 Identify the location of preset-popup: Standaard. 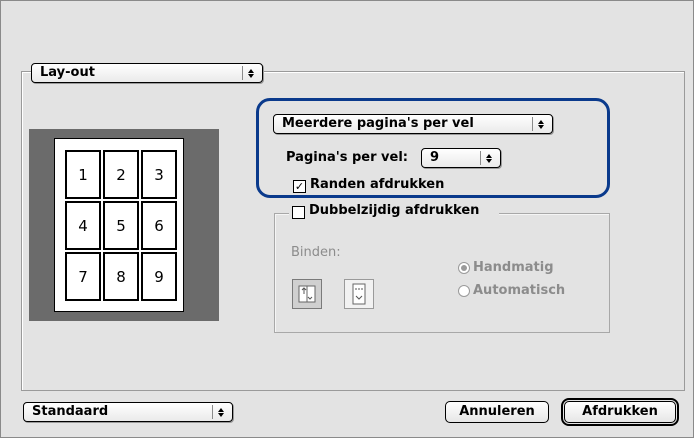
(128, 412).